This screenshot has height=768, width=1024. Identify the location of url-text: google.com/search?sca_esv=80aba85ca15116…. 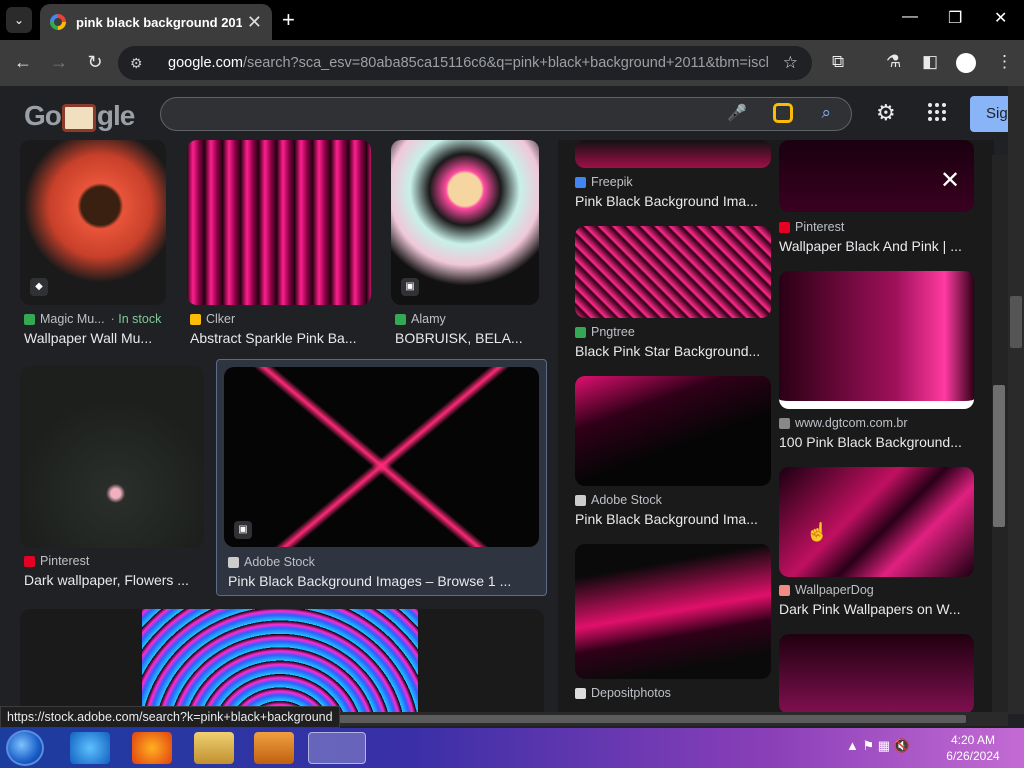
(468, 63).